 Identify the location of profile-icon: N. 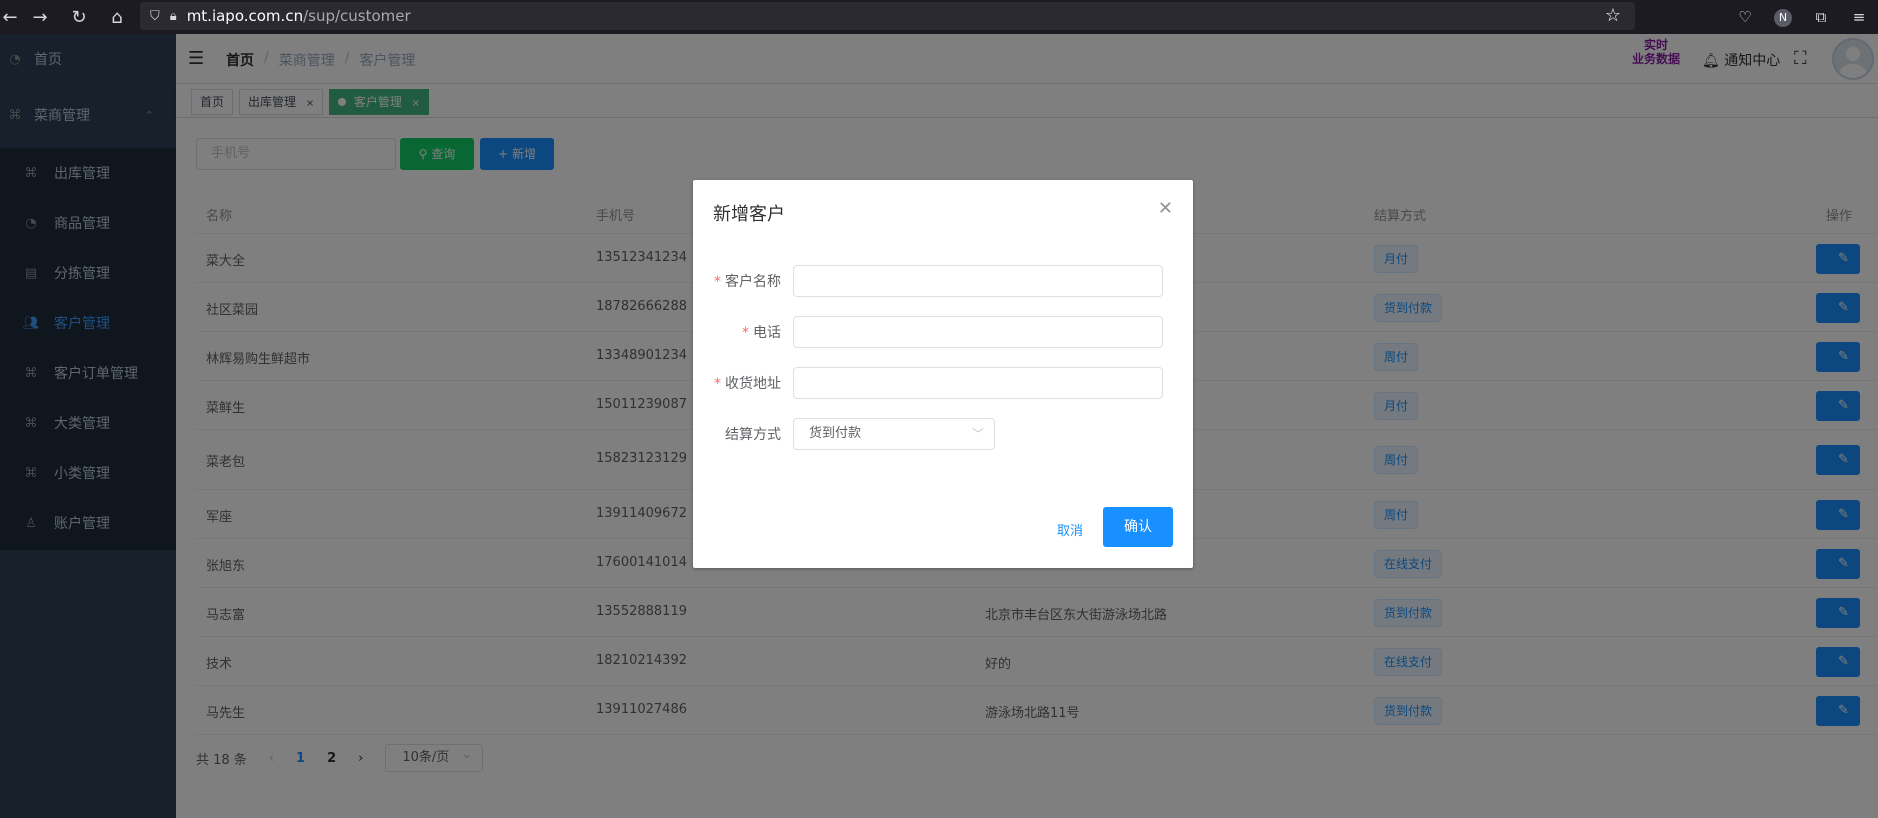
(1783, 17).